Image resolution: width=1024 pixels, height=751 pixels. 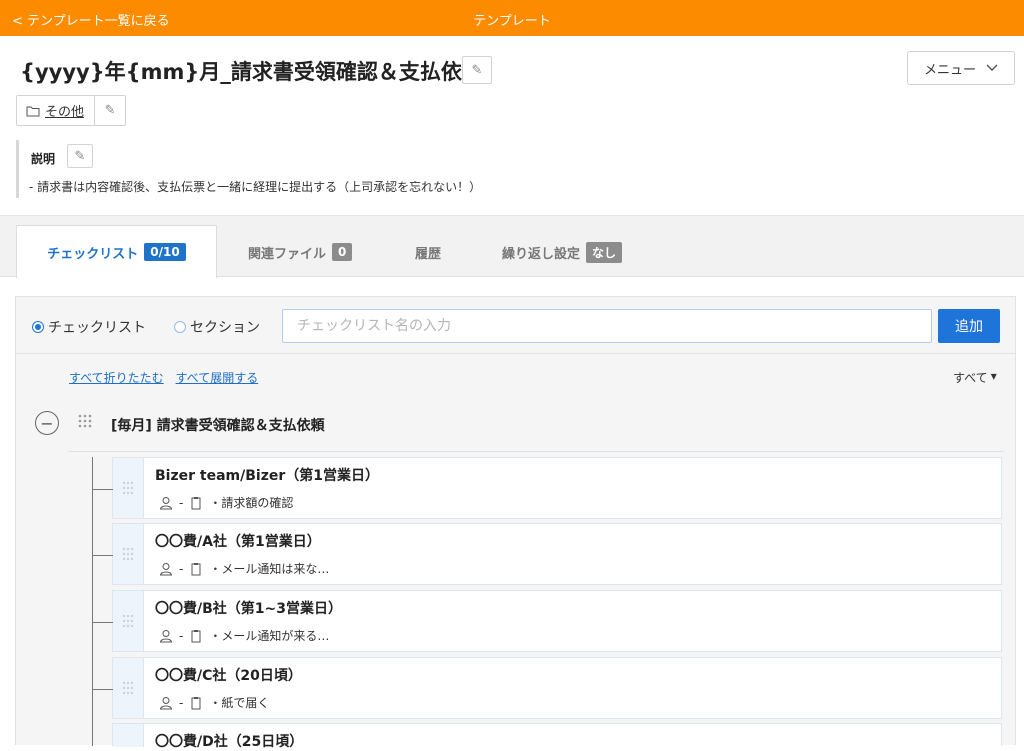 What do you see at coordinates (255, 187) in the screenshot?
I see `description-text: - 請求書は内容確認後、支払伝票と一緒に経理に提出する（上司承認を忘れない！）` at bounding box center [255, 187].